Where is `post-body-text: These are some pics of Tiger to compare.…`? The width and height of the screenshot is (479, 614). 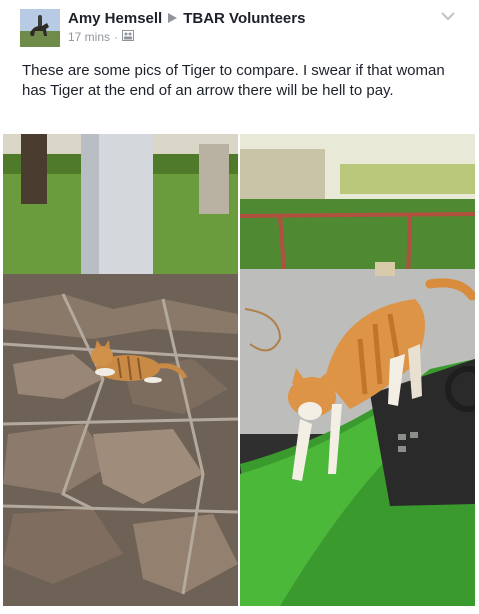 post-body-text: These are some pics of Tiger to compare.… is located at coordinates (233, 80).